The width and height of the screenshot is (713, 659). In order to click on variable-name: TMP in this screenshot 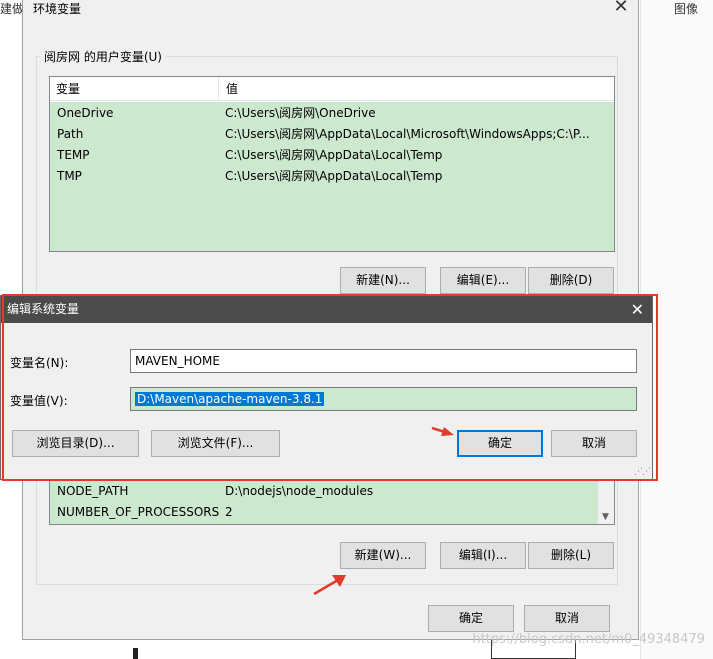, I will do `click(69, 176)`.